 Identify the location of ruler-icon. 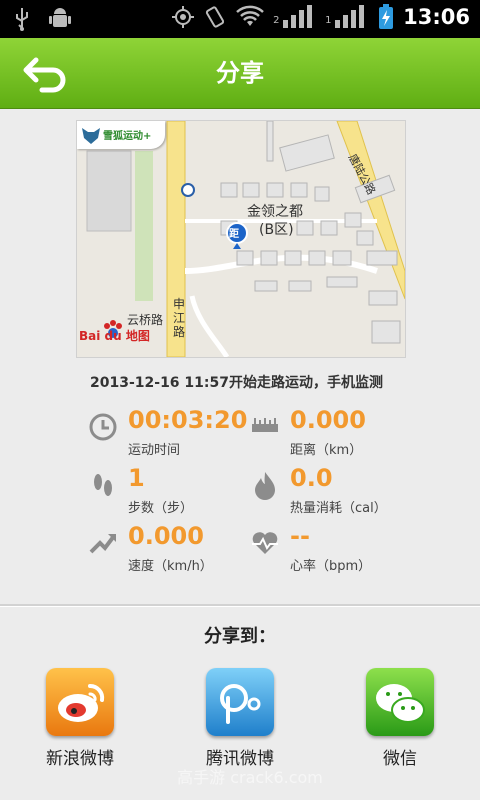
(265, 425).